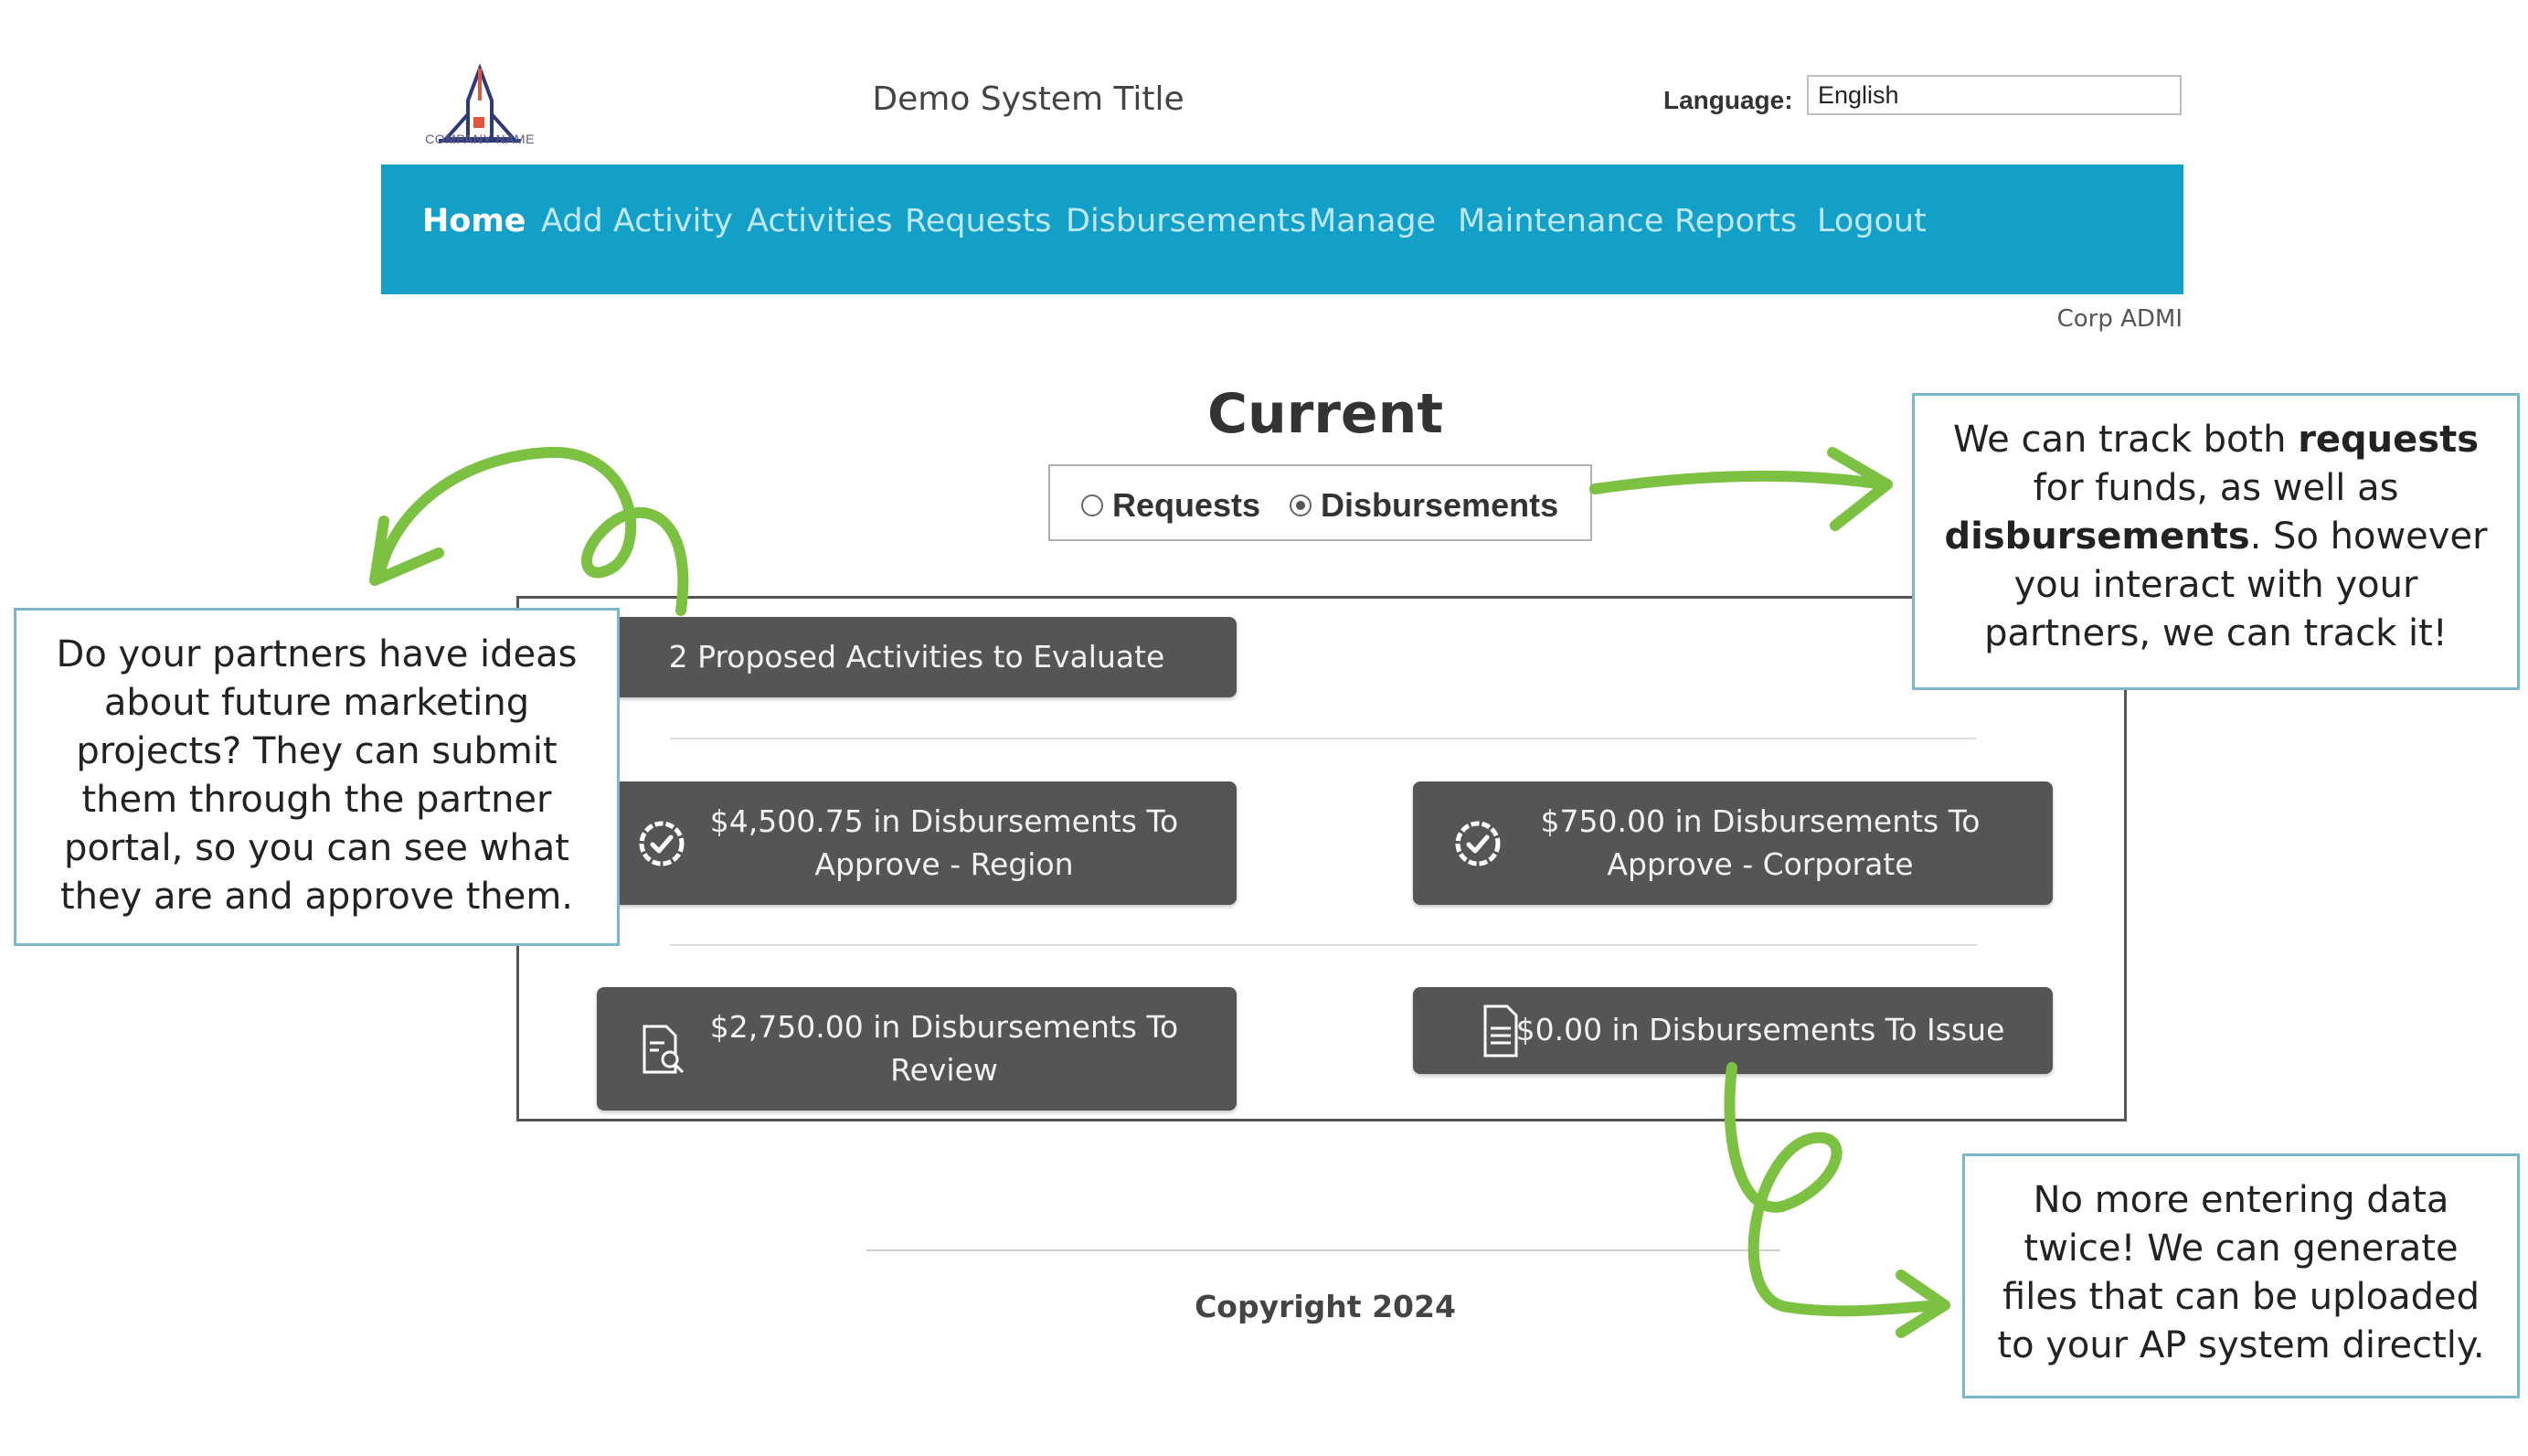 The height and width of the screenshot is (1456, 2528). What do you see at coordinates (406, 551) in the screenshot?
I see `arrowhead-left` at bounding box center [406, 551].